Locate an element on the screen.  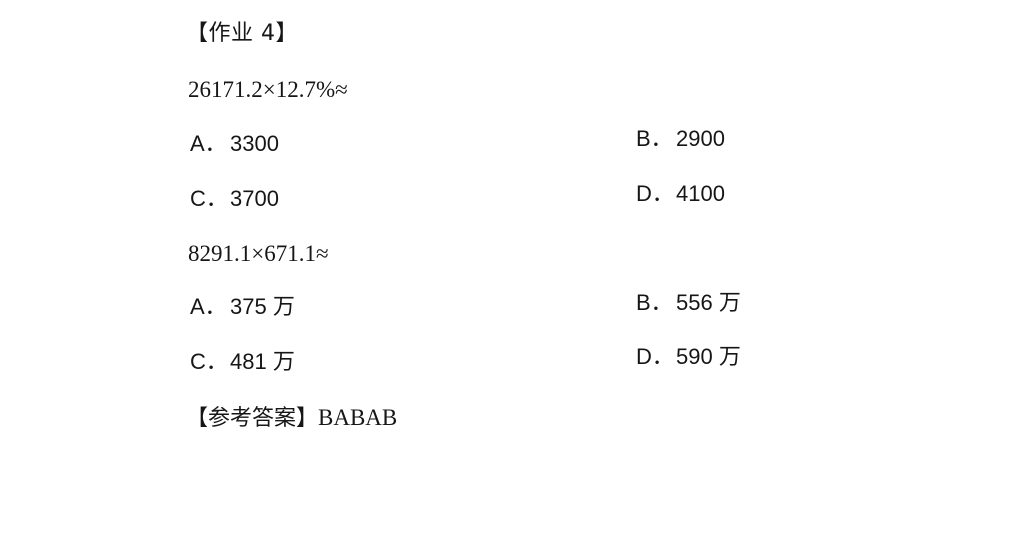
answer-key: 【参考答案】BABAB is located at coordinates (291, 418).